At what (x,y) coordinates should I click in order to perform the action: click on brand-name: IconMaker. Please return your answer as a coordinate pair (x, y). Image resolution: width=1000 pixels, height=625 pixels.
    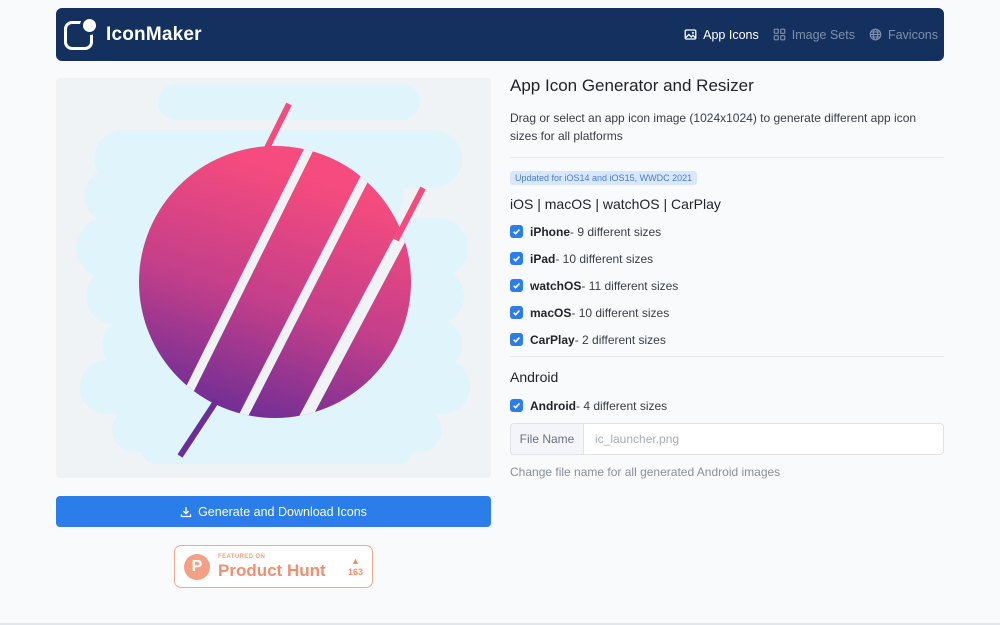
    Looking at the image, I should click on (154, 34).